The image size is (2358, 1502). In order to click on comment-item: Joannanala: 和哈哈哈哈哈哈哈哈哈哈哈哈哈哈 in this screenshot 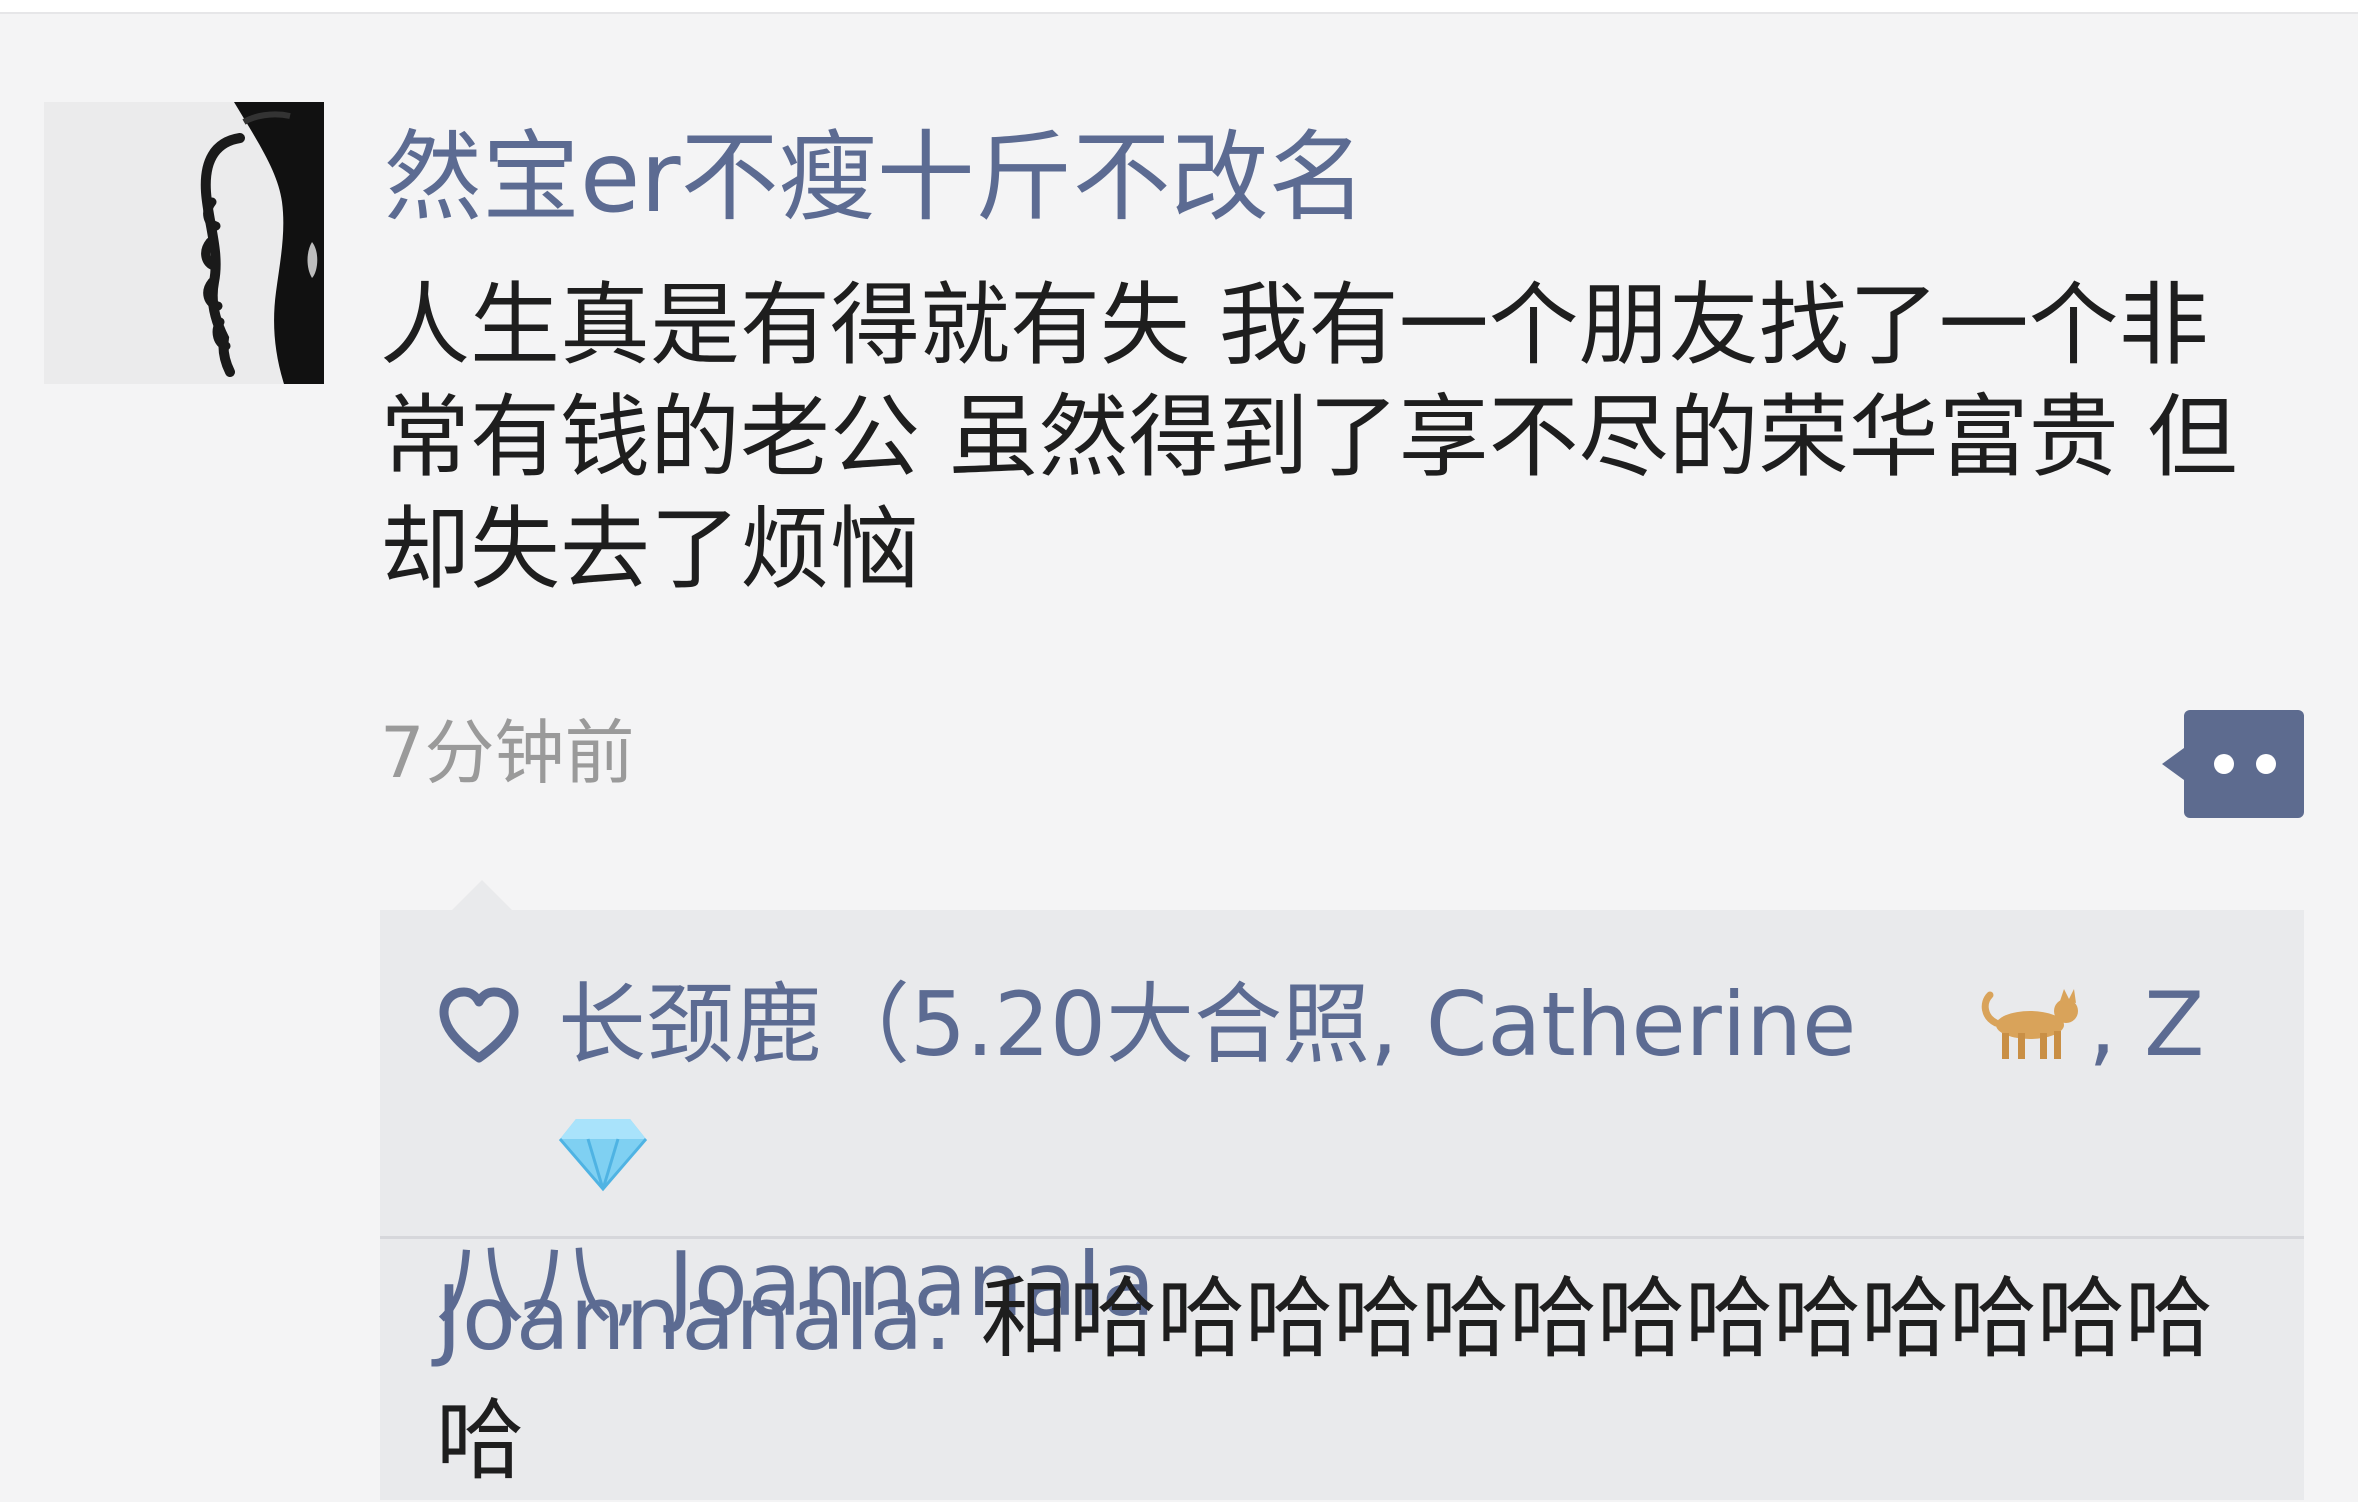, I will do `click(1346, 1380)`.